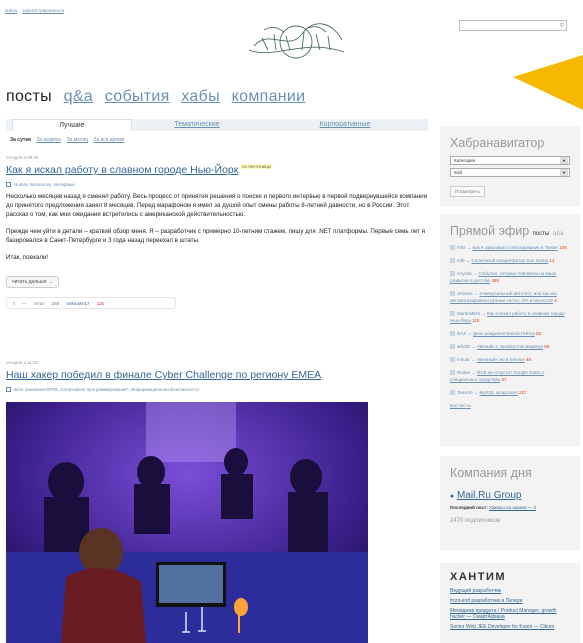  What do you see at coordinates (78, 96) in the screenshot?
I see `nav-qa: q&a` at bounding box center [78, 96].